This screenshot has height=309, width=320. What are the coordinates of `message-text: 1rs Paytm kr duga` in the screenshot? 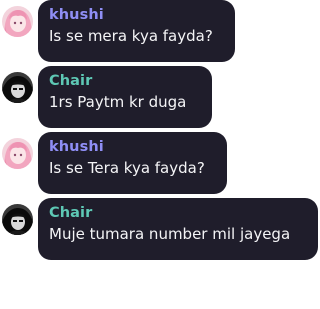 It's located at (118, 102).